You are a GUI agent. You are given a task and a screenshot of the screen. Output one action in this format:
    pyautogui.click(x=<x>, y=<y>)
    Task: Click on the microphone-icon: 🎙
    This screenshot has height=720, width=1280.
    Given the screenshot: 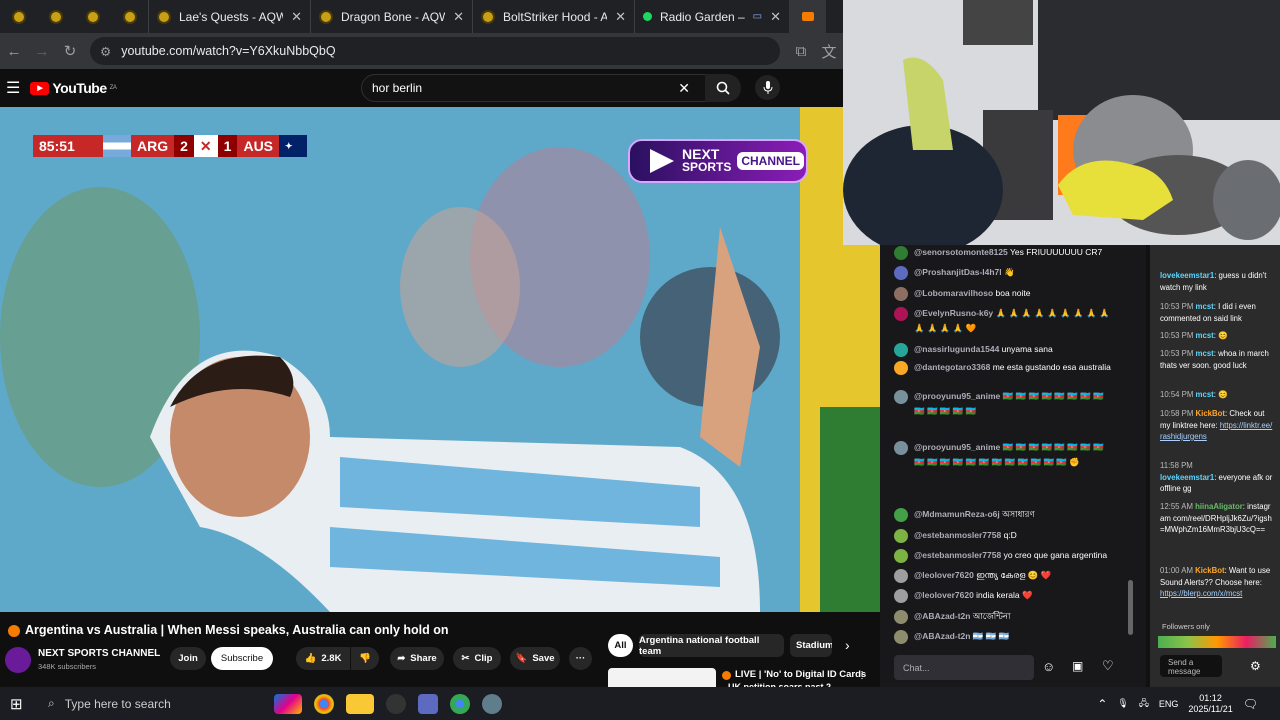 What is the action you would take?
    pyautogui.click(x=1122, y=703)
    